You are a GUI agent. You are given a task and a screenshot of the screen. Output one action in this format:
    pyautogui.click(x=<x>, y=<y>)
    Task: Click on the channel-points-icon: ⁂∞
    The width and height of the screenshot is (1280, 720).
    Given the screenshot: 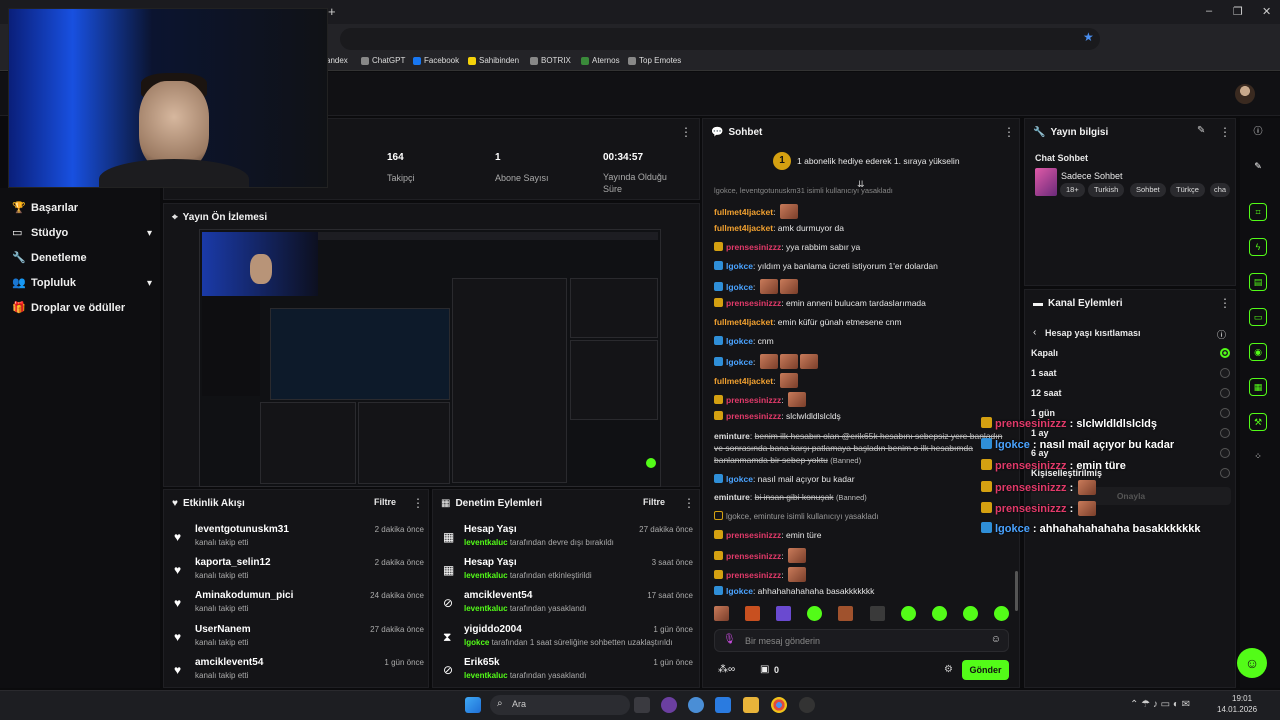 What is the action you would take?
    pyautogui.click(x=726, y=669)
    